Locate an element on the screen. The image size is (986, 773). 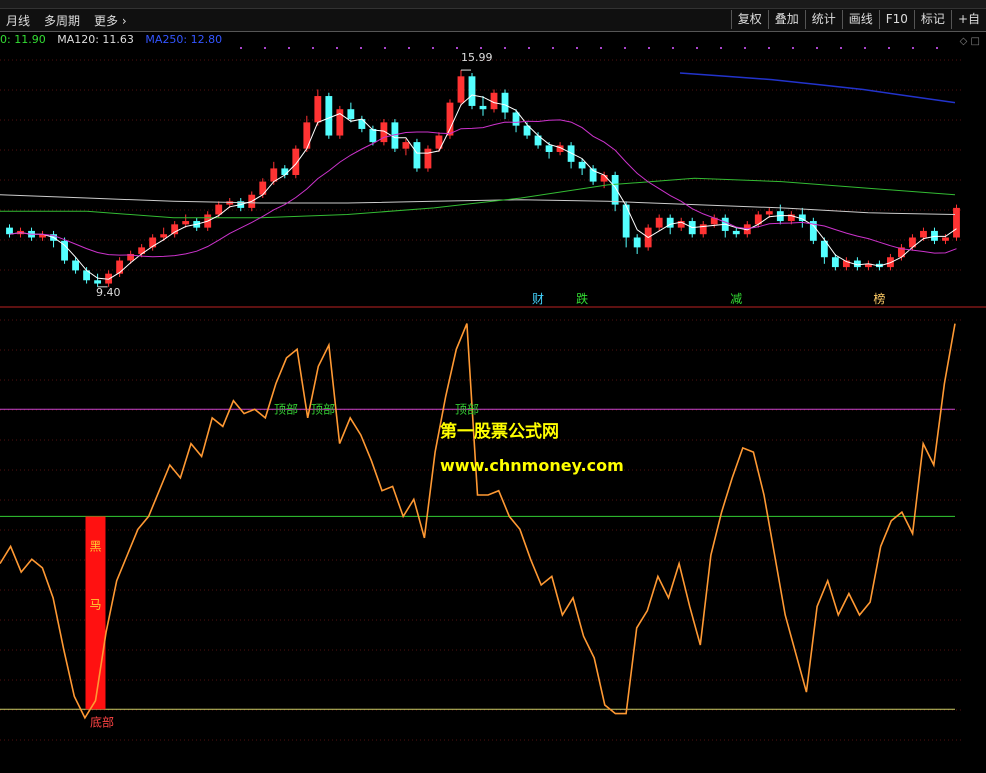
dark-horse-char: 黑 is located at coordinates (96, 546).